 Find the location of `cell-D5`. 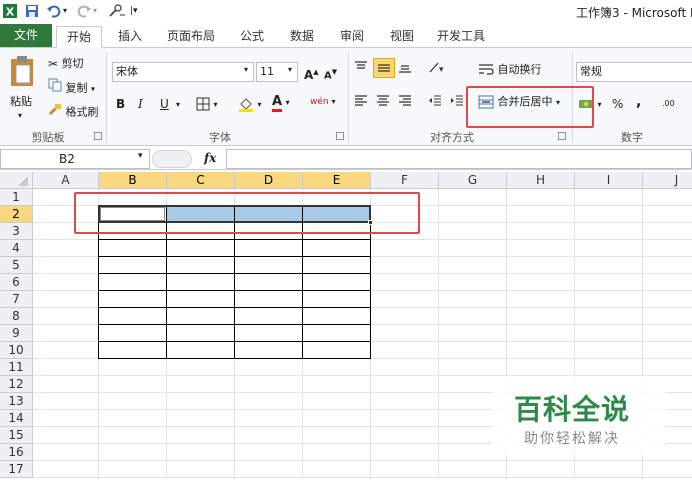

cell-D5 is located at coordinates (269, 265).